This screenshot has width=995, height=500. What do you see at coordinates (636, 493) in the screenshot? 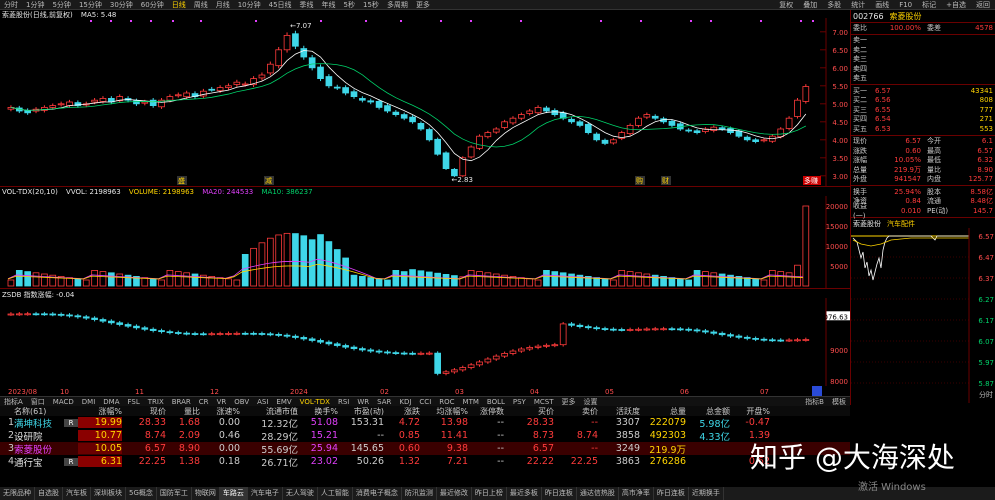
I see `sector-tab-18: 高市净率` at bounding box center [636, 493].